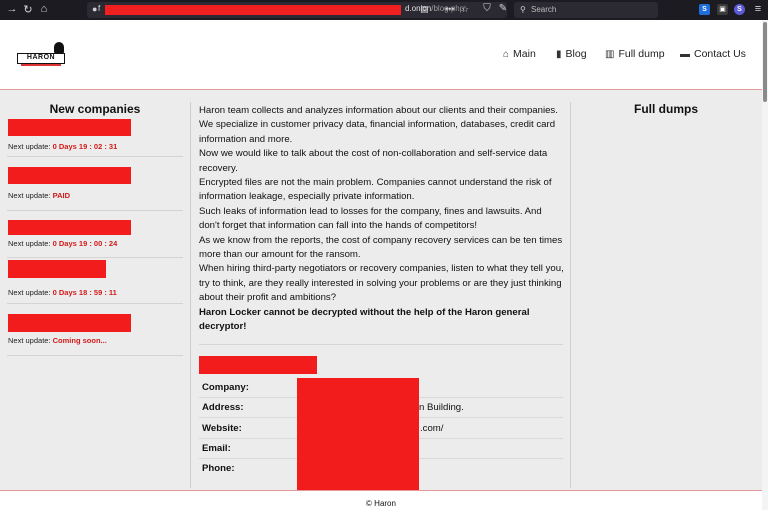 The width and height of the screenshot is (768, 510). What do you see at coordinates (576, 54) in the screenshot?
I see `nav-blog-label: Blog` at bounding box center [576, 54].